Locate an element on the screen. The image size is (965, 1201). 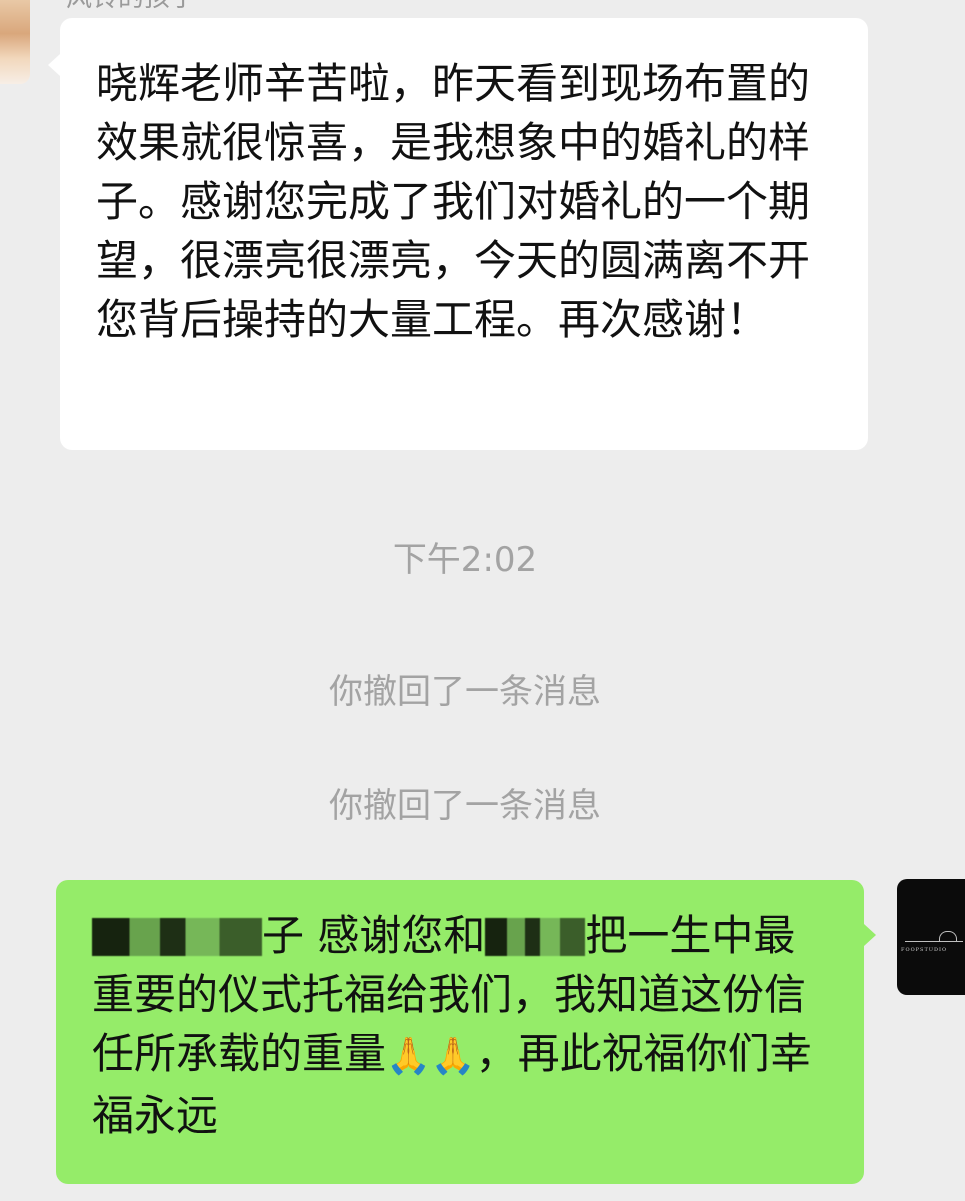
self-avatar: FOOPSTUDIO is located at coordinates (931, 937).